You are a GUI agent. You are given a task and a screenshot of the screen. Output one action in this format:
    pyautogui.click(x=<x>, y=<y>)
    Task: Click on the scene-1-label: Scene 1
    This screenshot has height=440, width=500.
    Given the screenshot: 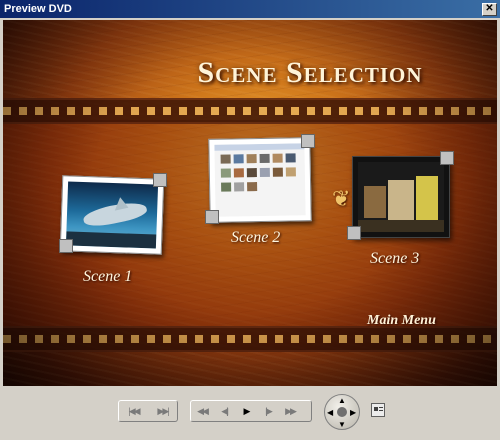 What is the action you would take?
    pyautogui.click(x=107, y=277)
    